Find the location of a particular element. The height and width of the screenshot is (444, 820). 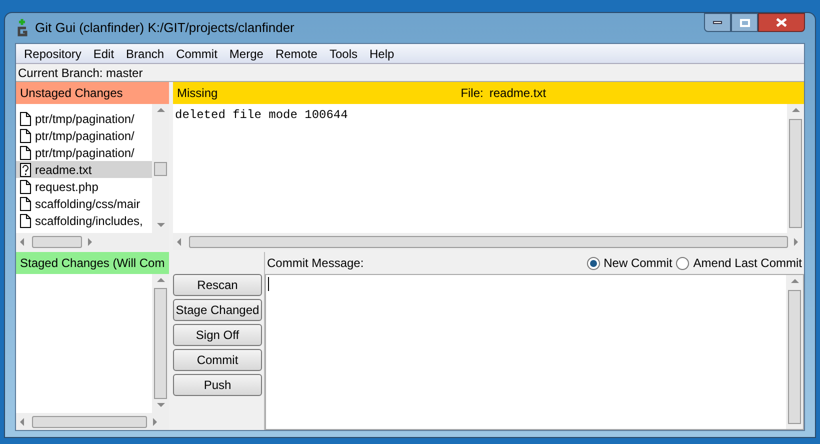

menu-item: Merge is located at coordinates (246, 53).